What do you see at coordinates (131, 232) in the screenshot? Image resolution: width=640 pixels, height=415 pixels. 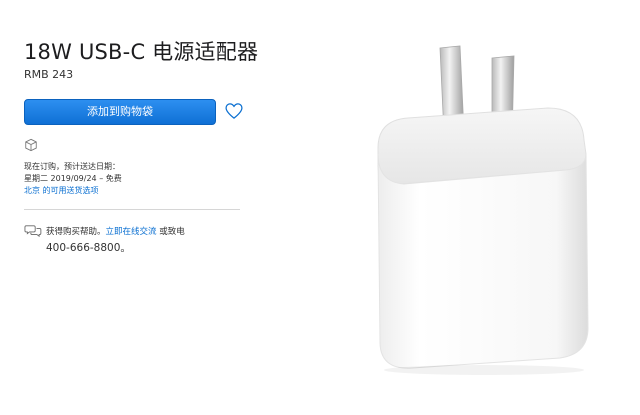 I see `chat-now-link: 立即在线交流` at bounding box center [131, 232].